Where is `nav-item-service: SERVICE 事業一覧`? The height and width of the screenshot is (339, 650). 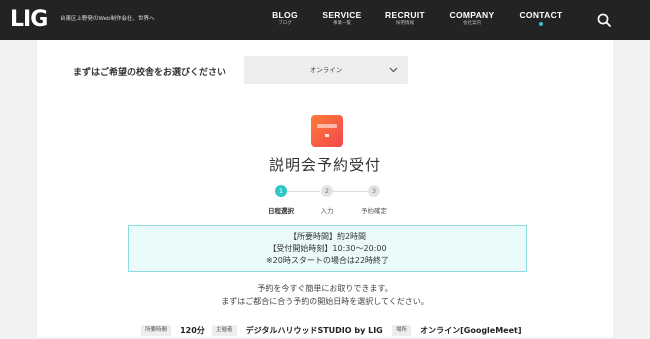 nav-item-service: SERVICE 事業一覧 is located at coordinates (342, 19).